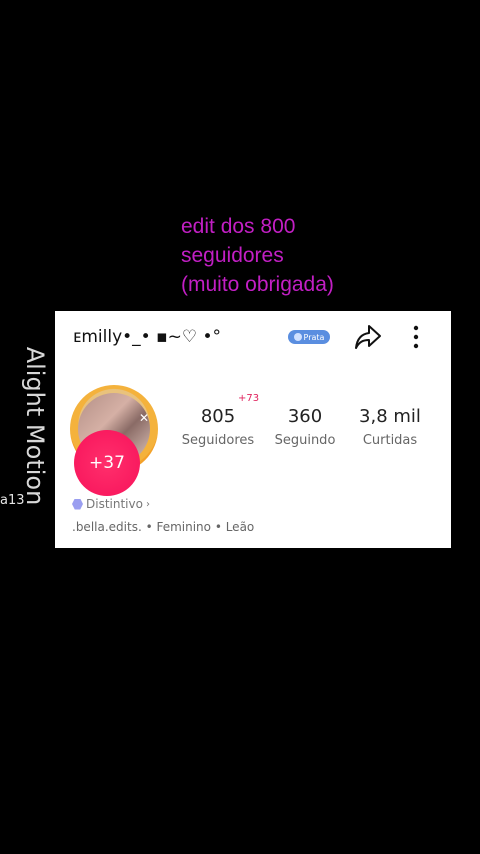 This screenshot has width=480, height=854. What do you see at coordinates (297, 337) in the screenshot?
I see `level-badge-icon` at bounding box center [297, 337].